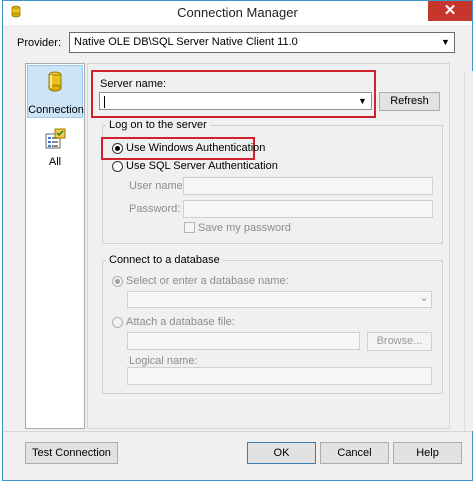 The height and width of the screenshot is (482, 474). What do you see at coordinates (157, 186) in the screenshot?
I see `username-label: User name:` at bounding box center [157, 186].